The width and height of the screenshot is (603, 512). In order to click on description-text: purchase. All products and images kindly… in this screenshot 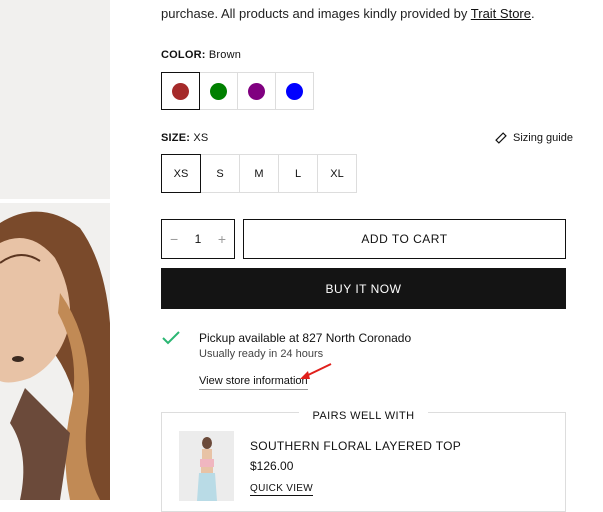, I will do `click(316, 13)`.